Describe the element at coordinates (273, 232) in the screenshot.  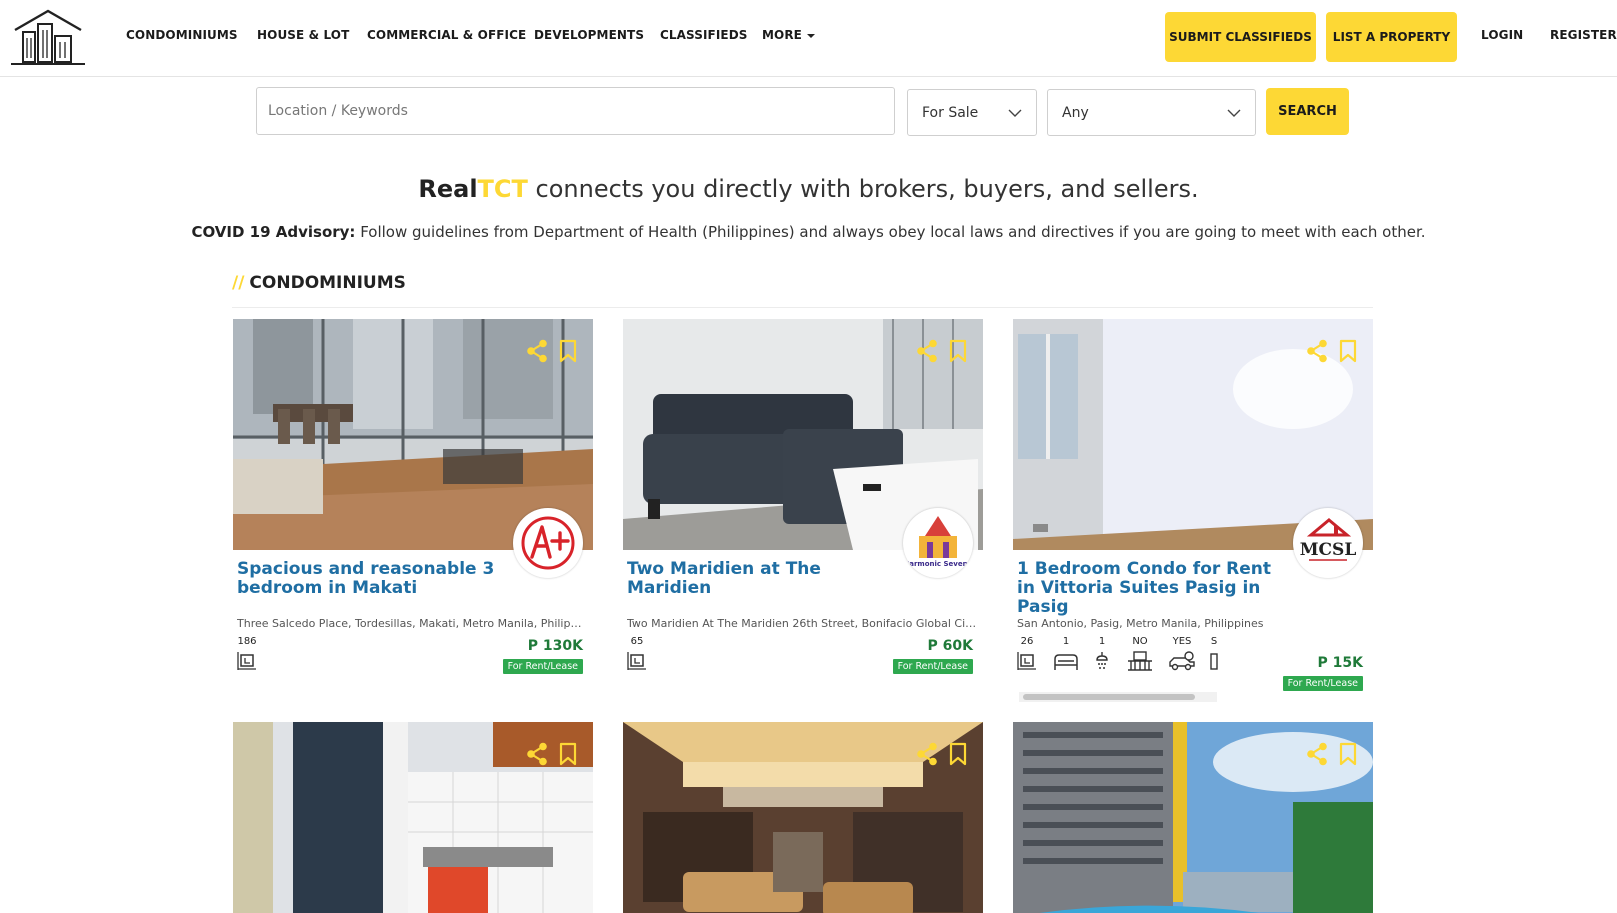
I see `advisory-label: COVID 19 Advisory:` at that location.